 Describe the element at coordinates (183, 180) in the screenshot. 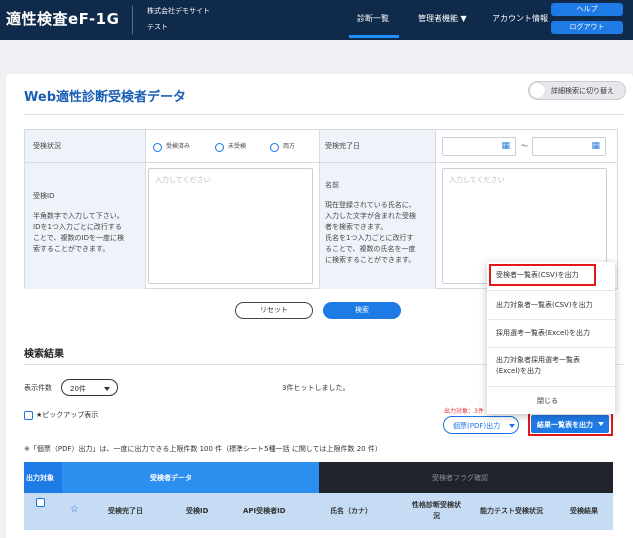

I see `id-placeholder: 入力してください` at that location.